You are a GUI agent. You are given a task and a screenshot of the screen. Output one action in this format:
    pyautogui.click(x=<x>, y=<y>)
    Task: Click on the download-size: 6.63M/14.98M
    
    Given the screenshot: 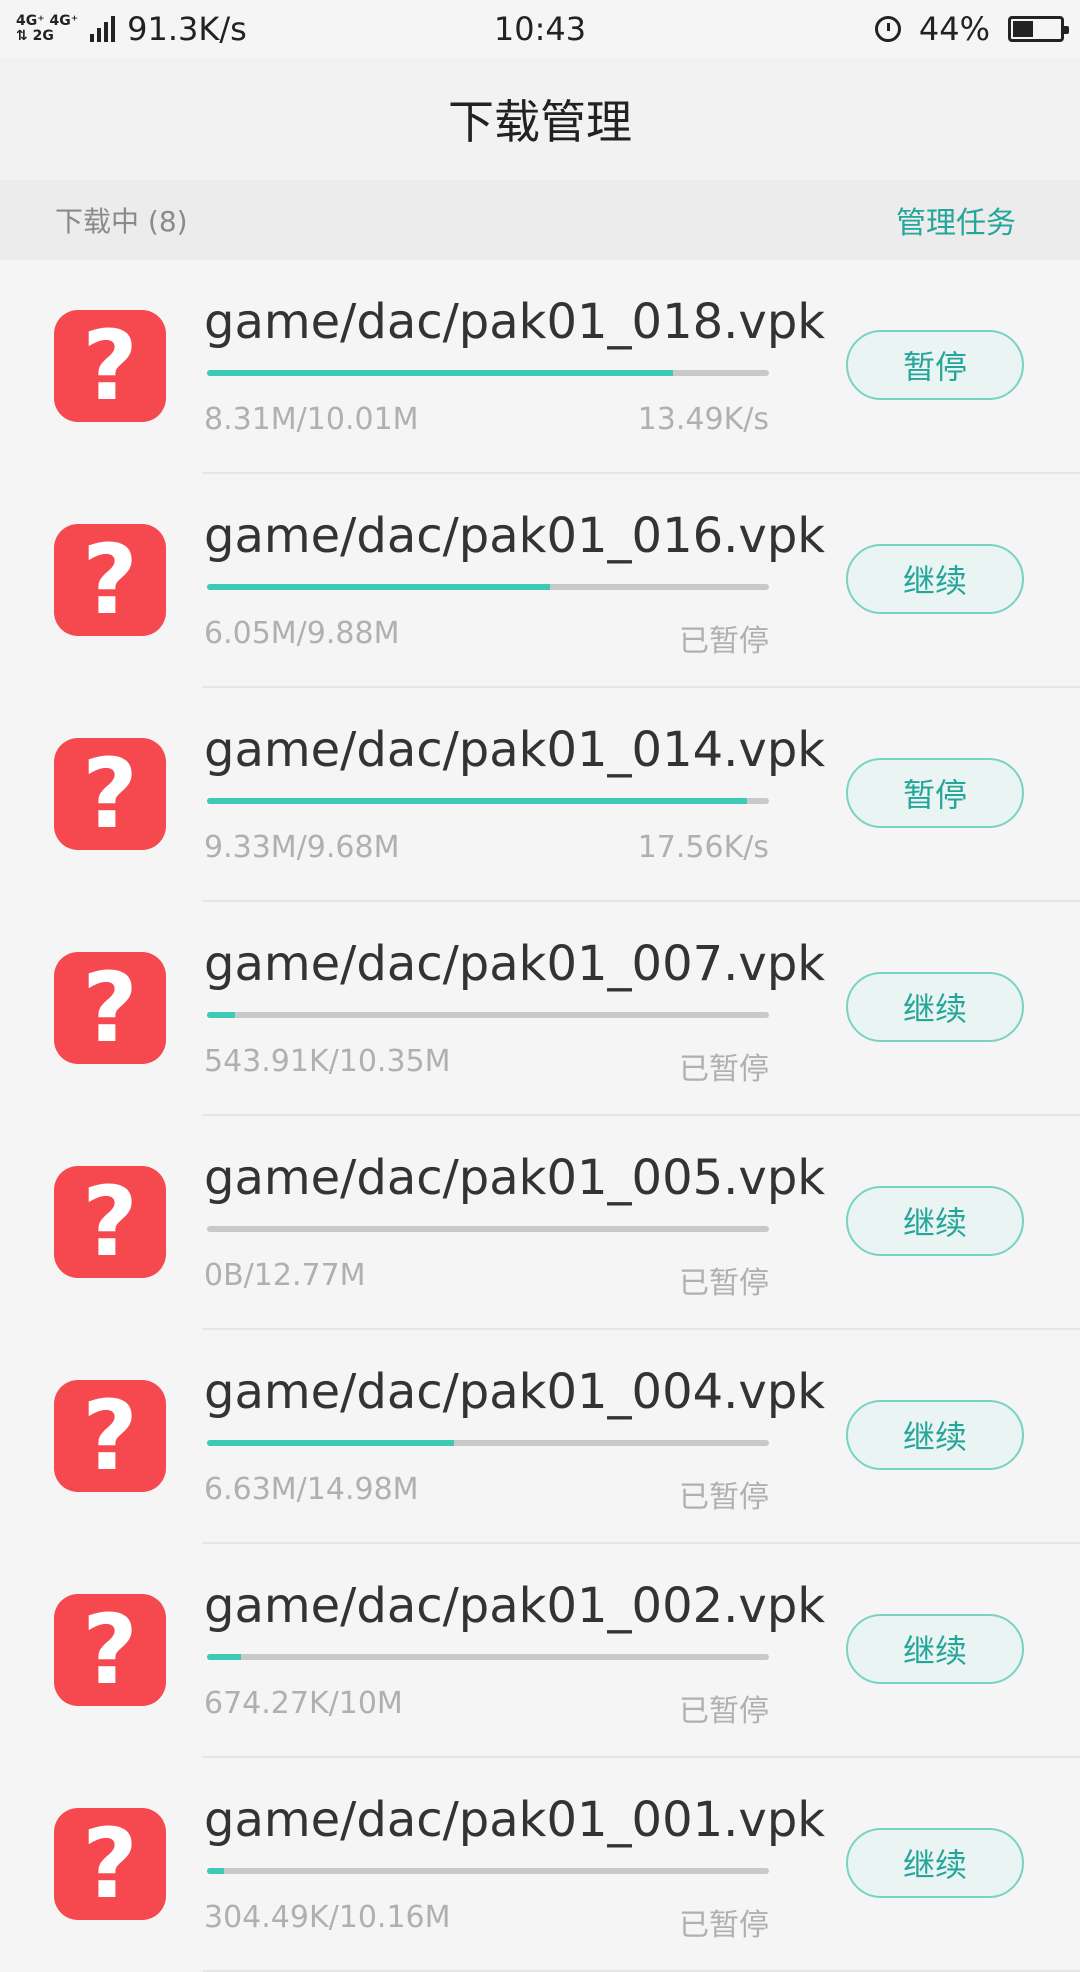 What is the action you would take?
    pyautogui.click(x=311, y=1489)
    